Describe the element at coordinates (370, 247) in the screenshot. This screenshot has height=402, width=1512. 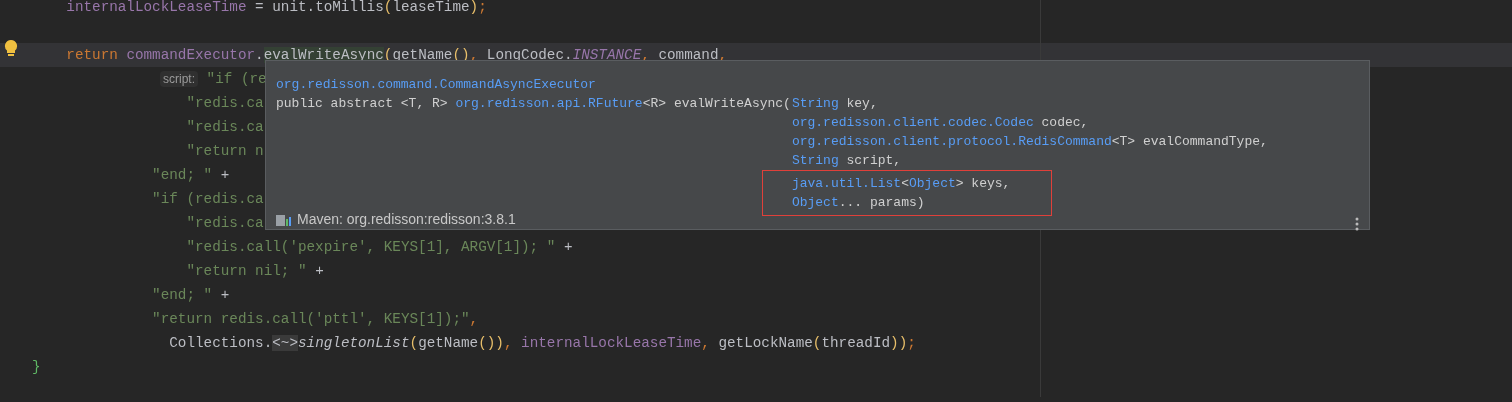
I see `string-literal: "redis.call('pexpire', KEYS[1], ARGV[1]); "` at that location.